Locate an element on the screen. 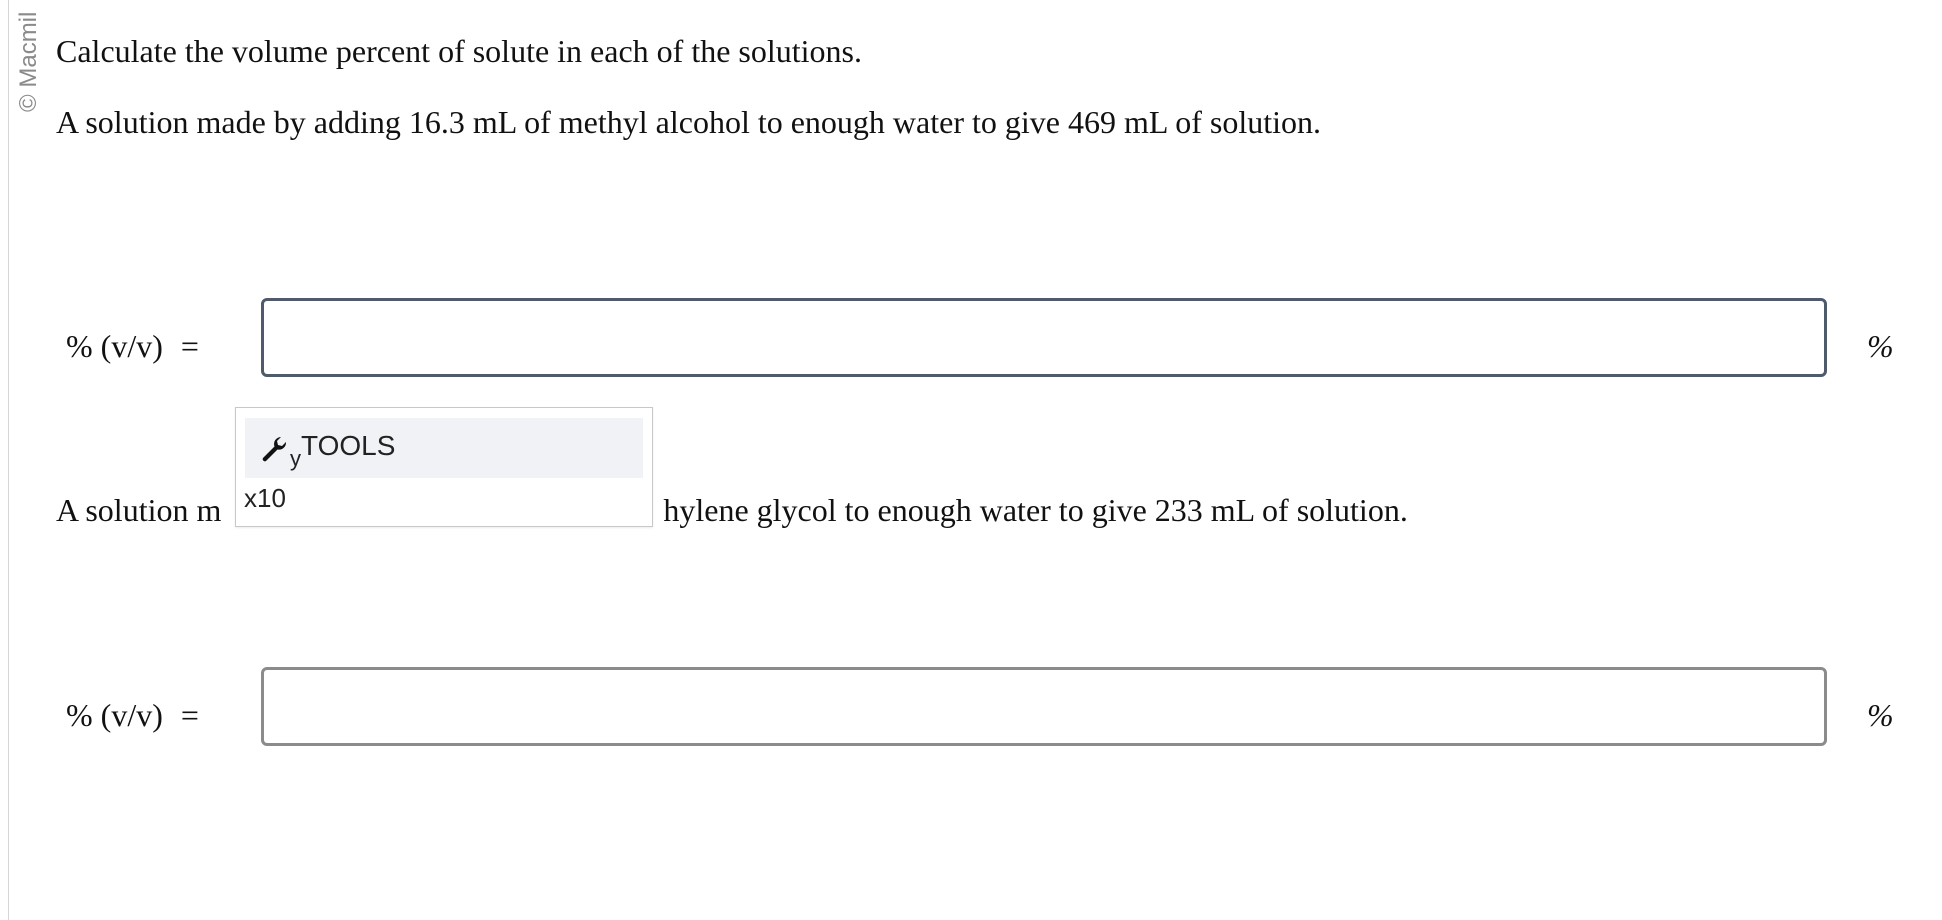 The image size is (1942, 920). answer-1-unit: % is located at coordinates (1880, 346).